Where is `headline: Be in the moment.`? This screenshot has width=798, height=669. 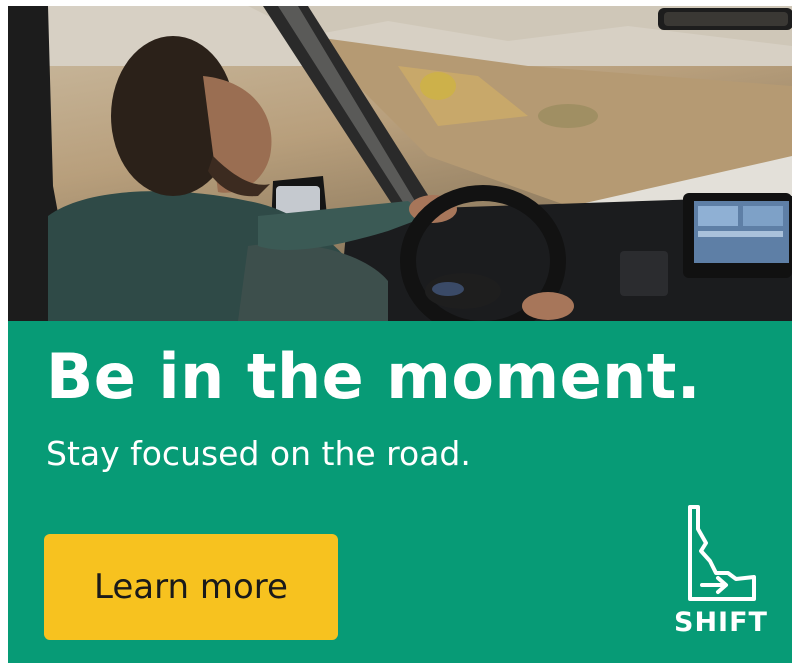 headline: Be in the moment. is located at coordinates (373, 376).